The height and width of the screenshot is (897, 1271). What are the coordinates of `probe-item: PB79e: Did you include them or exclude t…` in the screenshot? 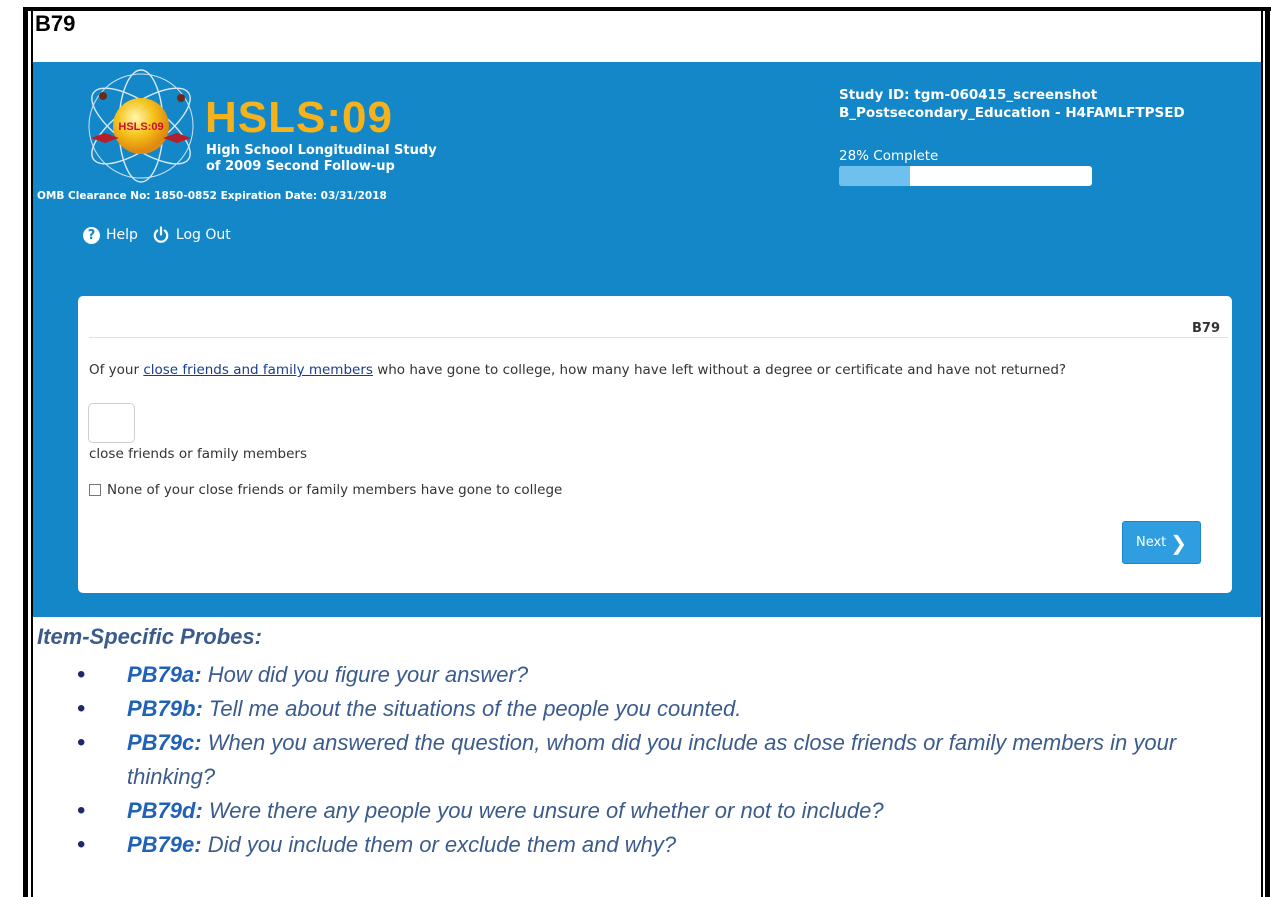 It's located at (658, 845).